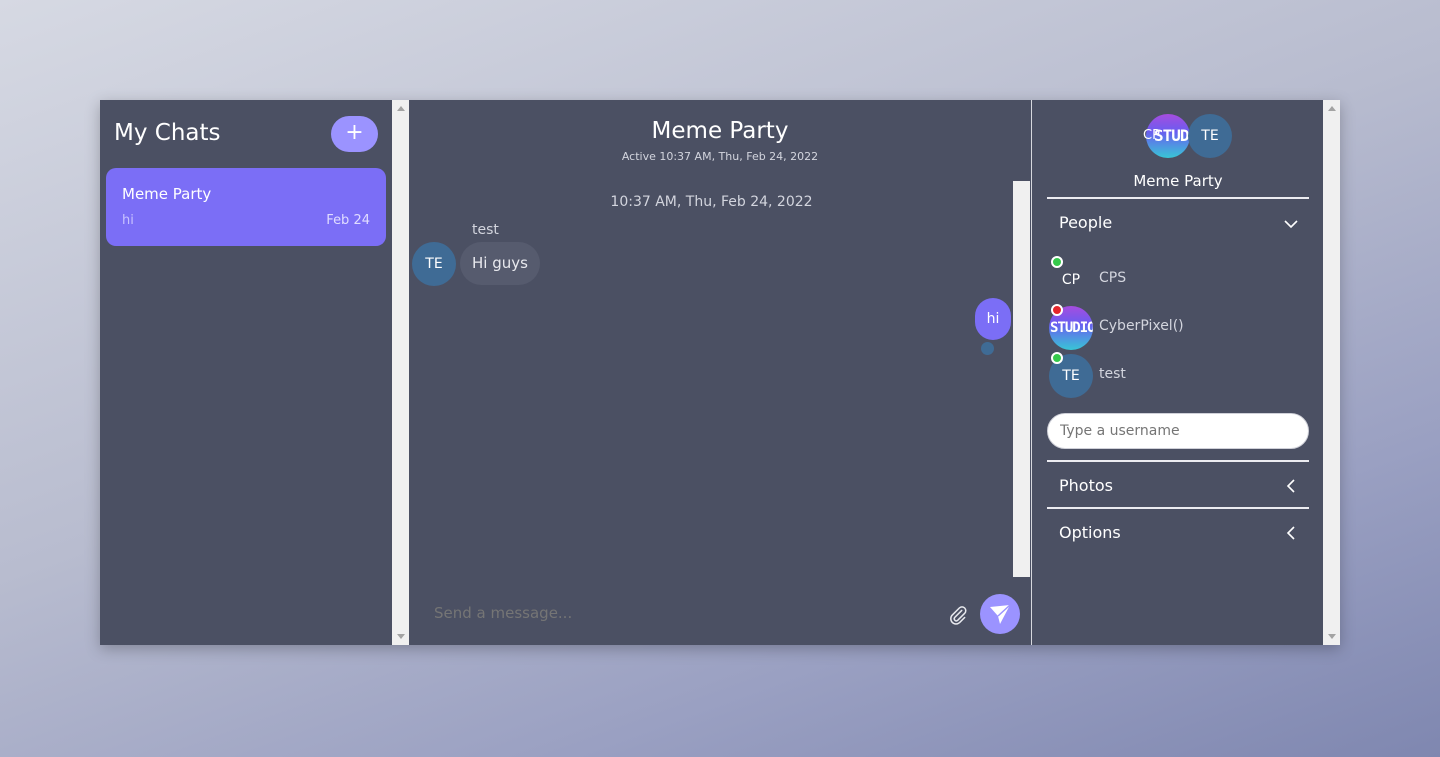  What do you see at coordinates (958, 615) in the screenshot?
I see `paperclip-icon` at bounding box center [958, 615].